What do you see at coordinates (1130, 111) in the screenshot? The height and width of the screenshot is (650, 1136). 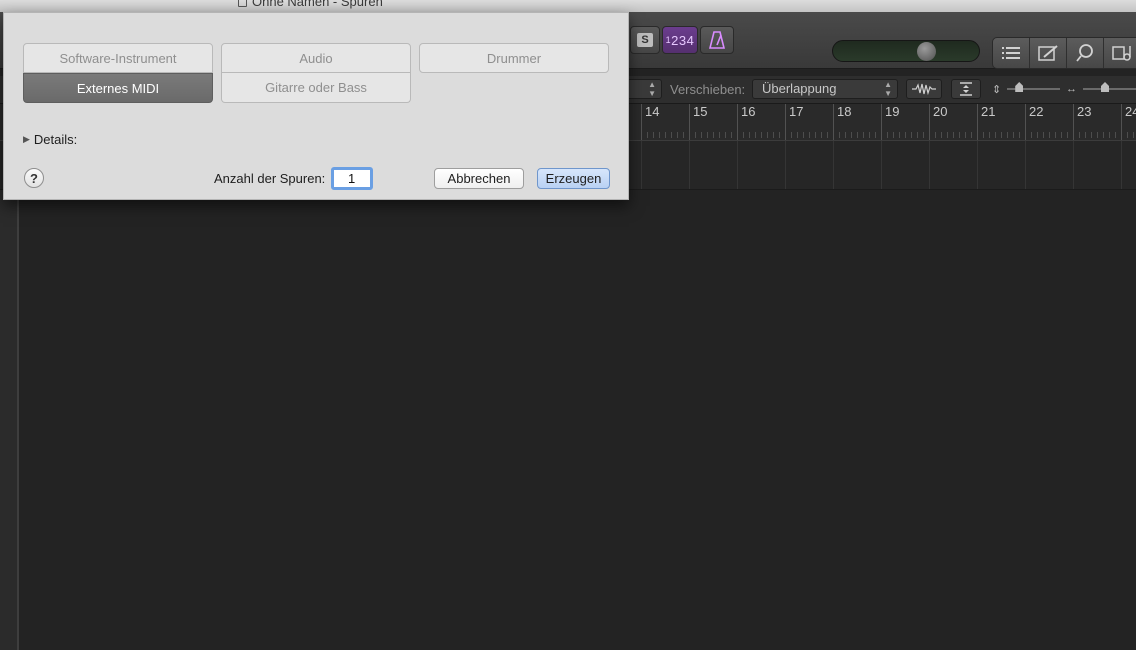 I see `ruler-bar-number: 24` at bounding box center [1130, 111].